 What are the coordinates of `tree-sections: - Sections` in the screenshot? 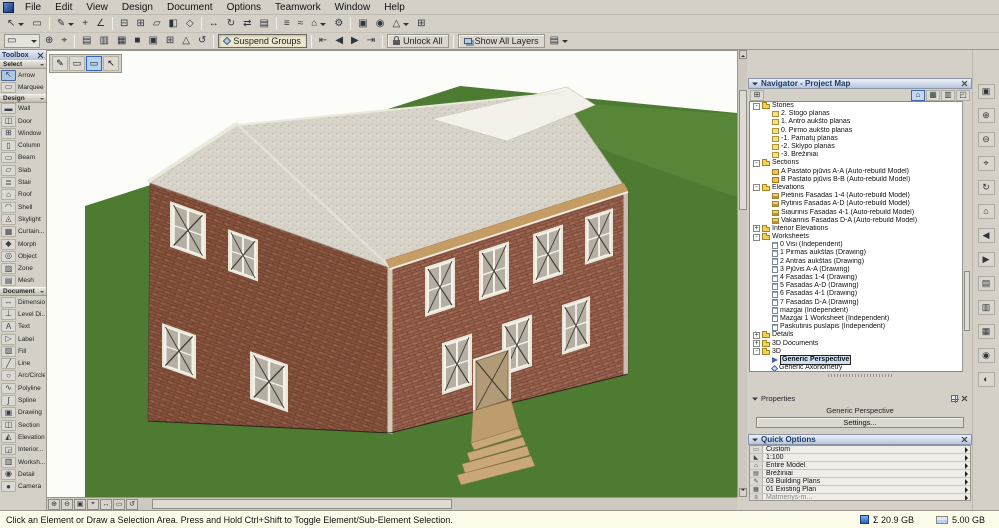 It's located at (860, 163).